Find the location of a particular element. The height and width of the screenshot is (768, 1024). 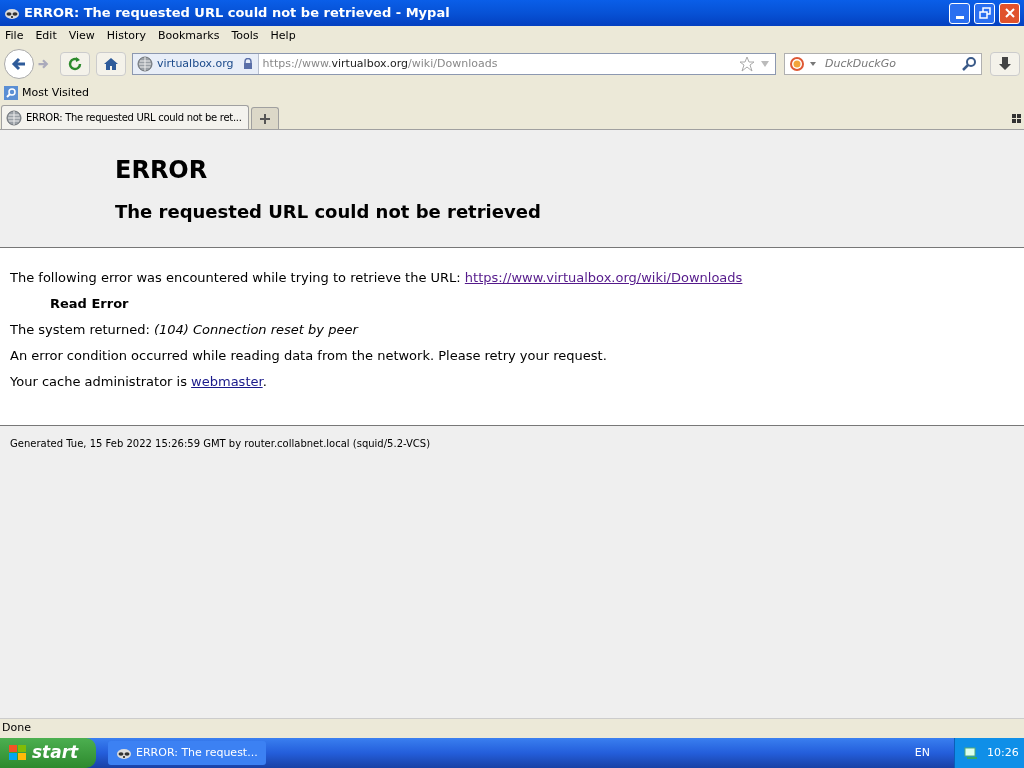

bookmark-label: Most Visited is located at coordinates (55, 92).